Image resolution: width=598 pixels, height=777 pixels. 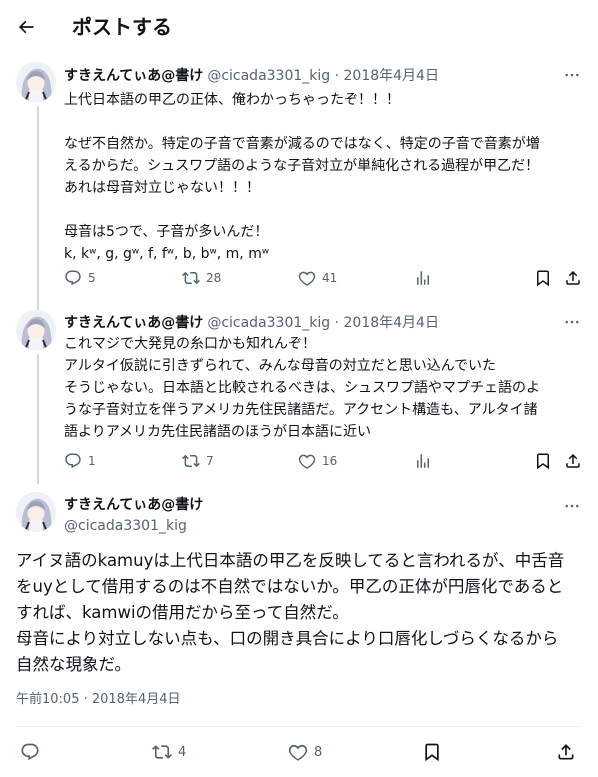 What do you see at coordinates (182, 752) in the screenshot?
I see `repost-count: 4` at bounding box center [182, 752].